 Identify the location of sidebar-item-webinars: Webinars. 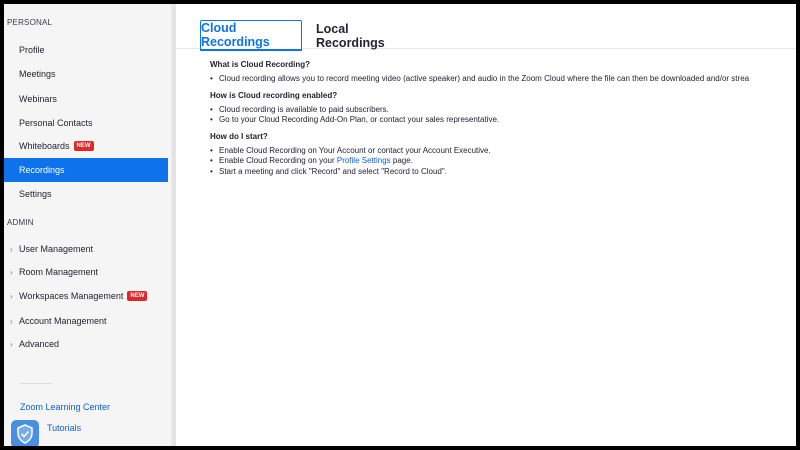
(86, 99).